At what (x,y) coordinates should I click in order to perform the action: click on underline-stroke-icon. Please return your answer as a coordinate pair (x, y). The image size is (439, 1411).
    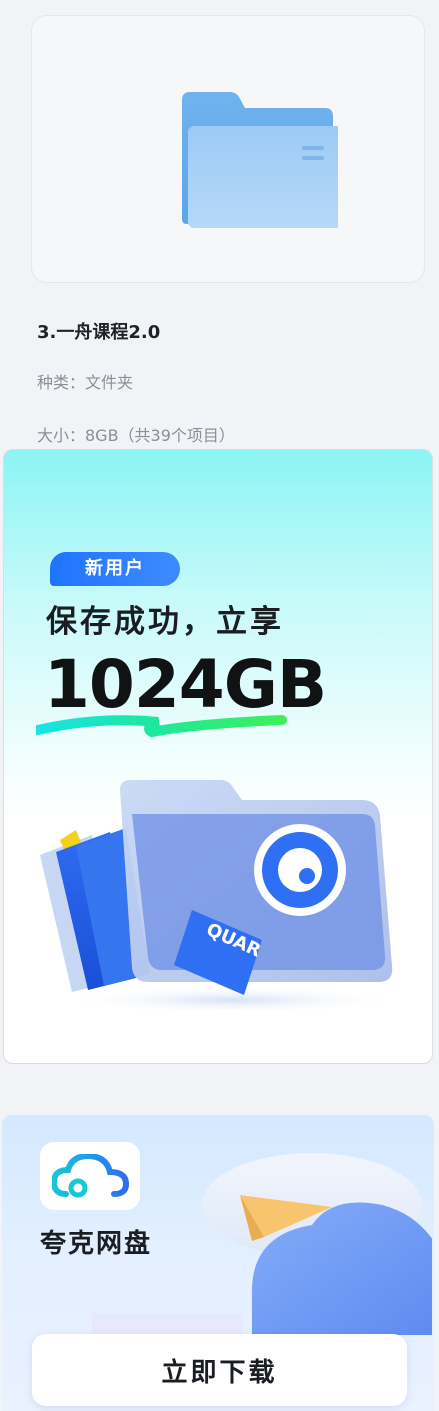
    Looking at the image, I should click on (161, 726).